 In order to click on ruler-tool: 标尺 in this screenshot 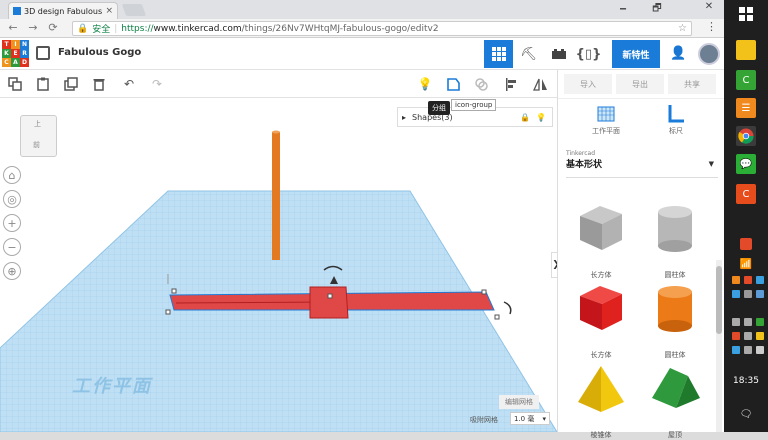, I will do `click(676, 119)`.